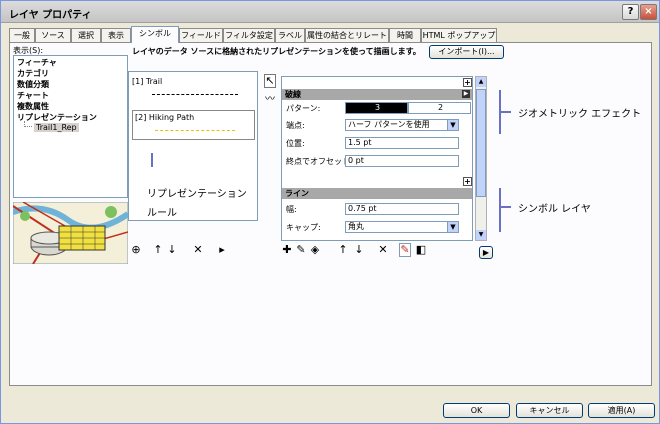 This screenshot has width=660, height=424. Describe the element at coordinates (330, 12) in the screenshot. I see `title-bar: レイヤ プロパティ ? ×` at that location.